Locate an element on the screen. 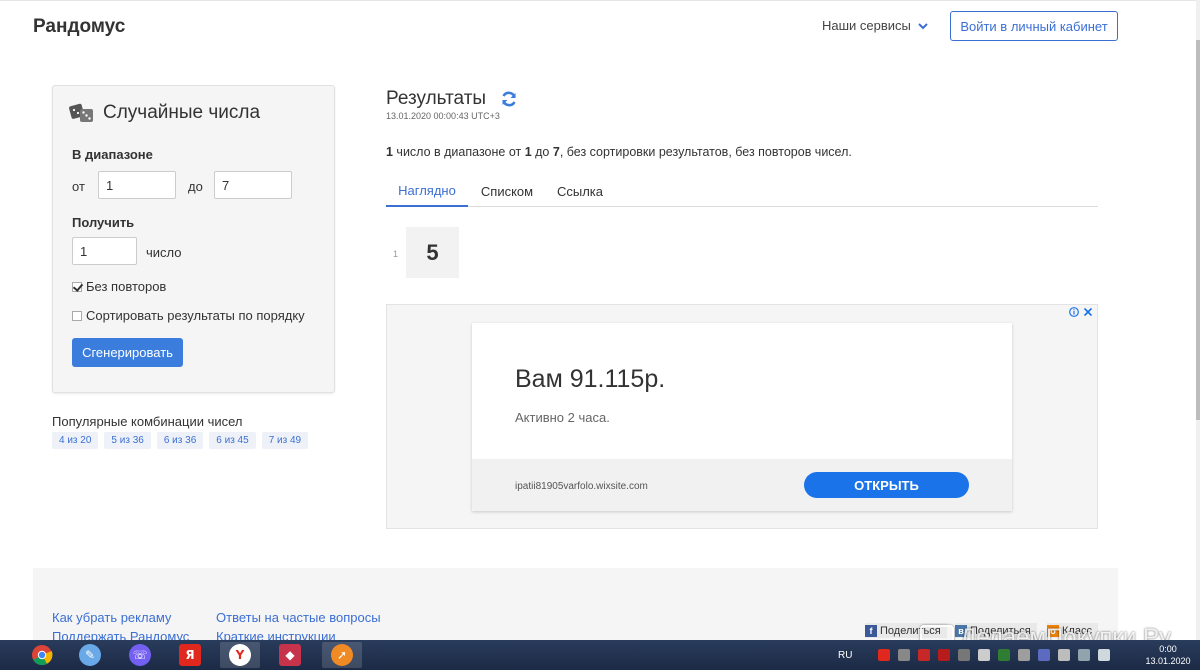  ad-footer: ipatii81905varfolo.wixsite.com ОТКРЫТЬ is located at coordinates (742, 485).